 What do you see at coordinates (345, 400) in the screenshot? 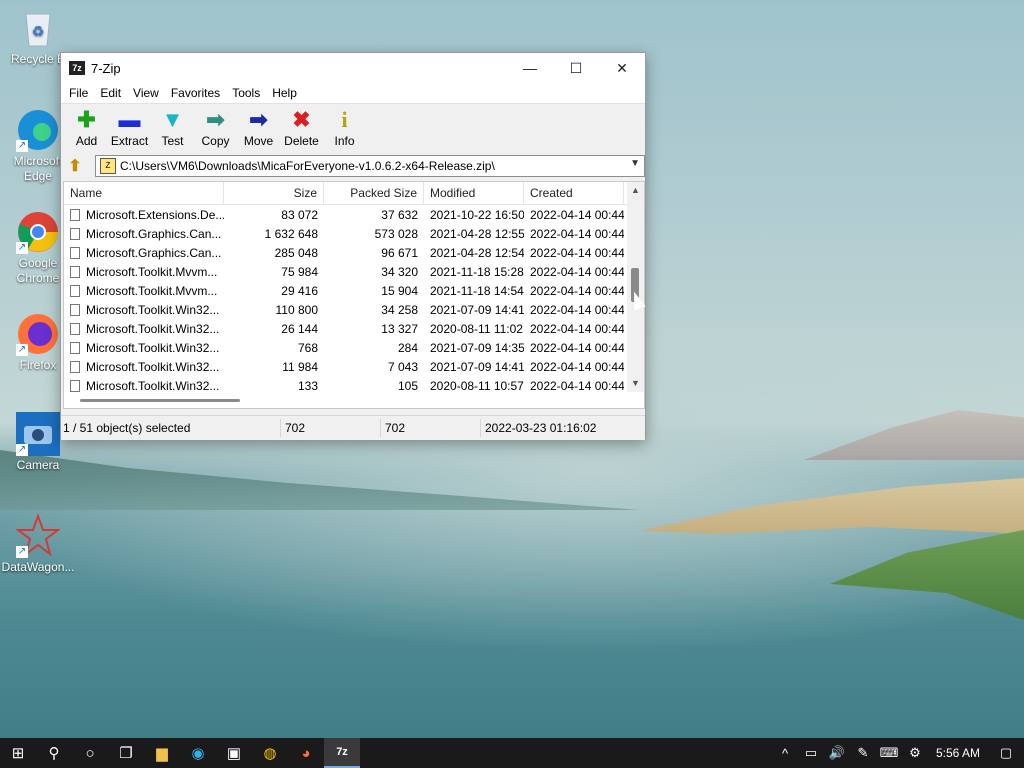
I see `horizontal-scrollbar` at bounding box center [345, 400].